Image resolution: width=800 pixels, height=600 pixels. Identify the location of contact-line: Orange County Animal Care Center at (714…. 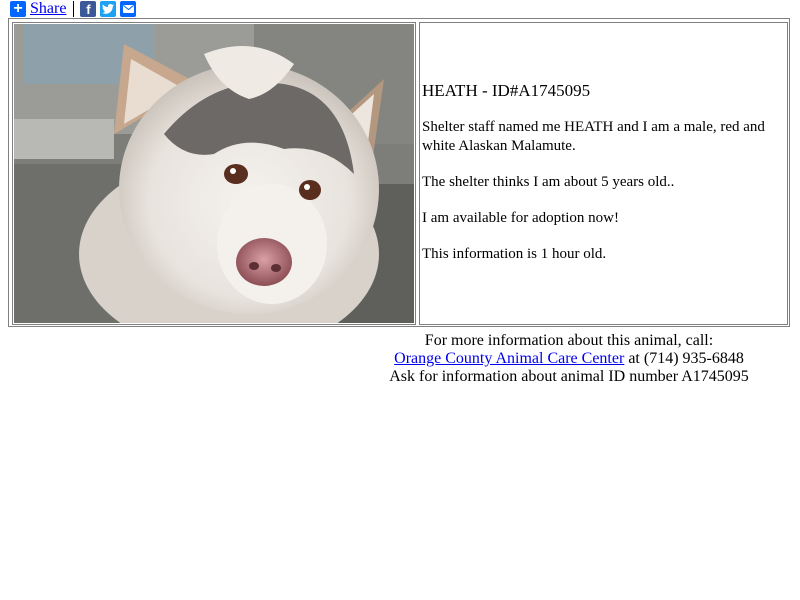
(569, 359).